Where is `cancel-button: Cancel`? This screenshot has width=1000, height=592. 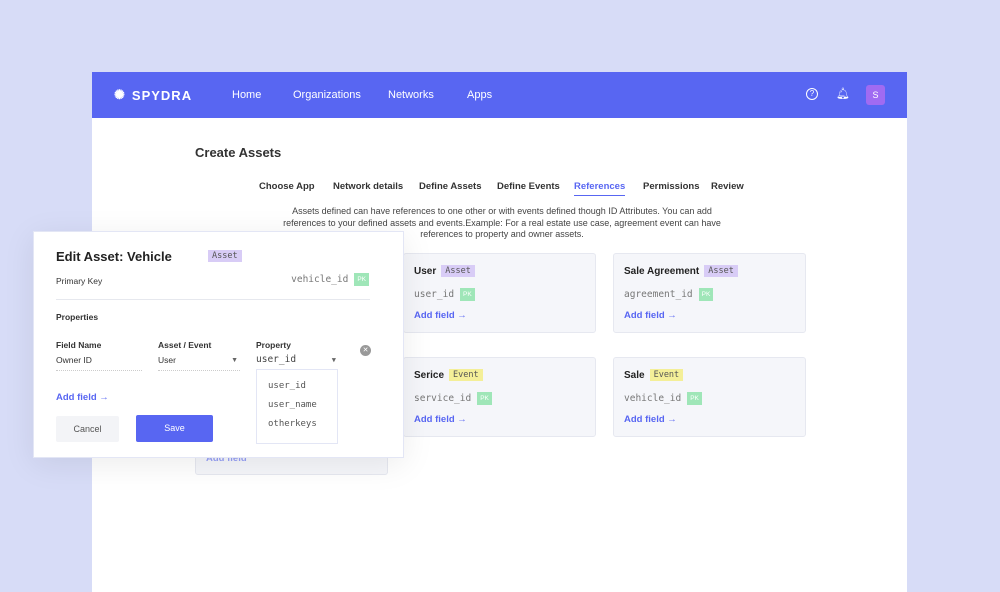
cancel-button: Cancel is located at coordinates (87, 429).